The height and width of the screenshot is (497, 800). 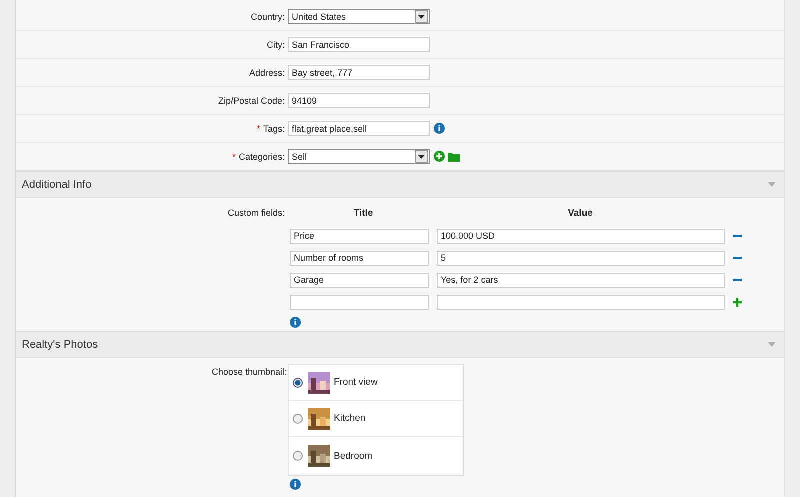 I want to click on dropdown: United States, so click(x=359, y=16).